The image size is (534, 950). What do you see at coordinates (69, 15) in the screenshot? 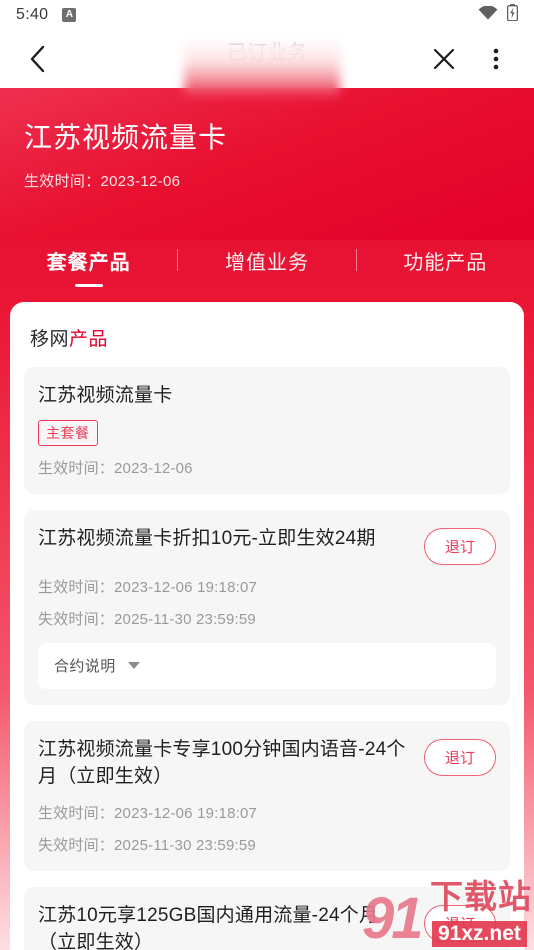
I see `app-badge-icon: A` at bounding box center [69, 15].